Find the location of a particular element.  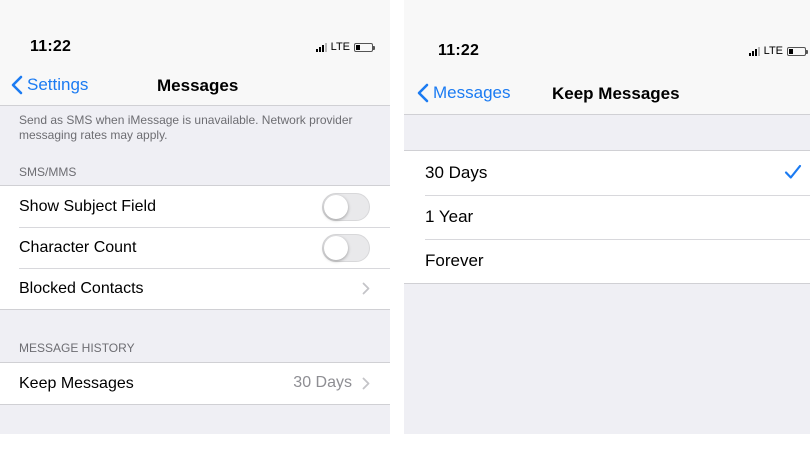

checkmark-icon is located at coordinates (793, 171).